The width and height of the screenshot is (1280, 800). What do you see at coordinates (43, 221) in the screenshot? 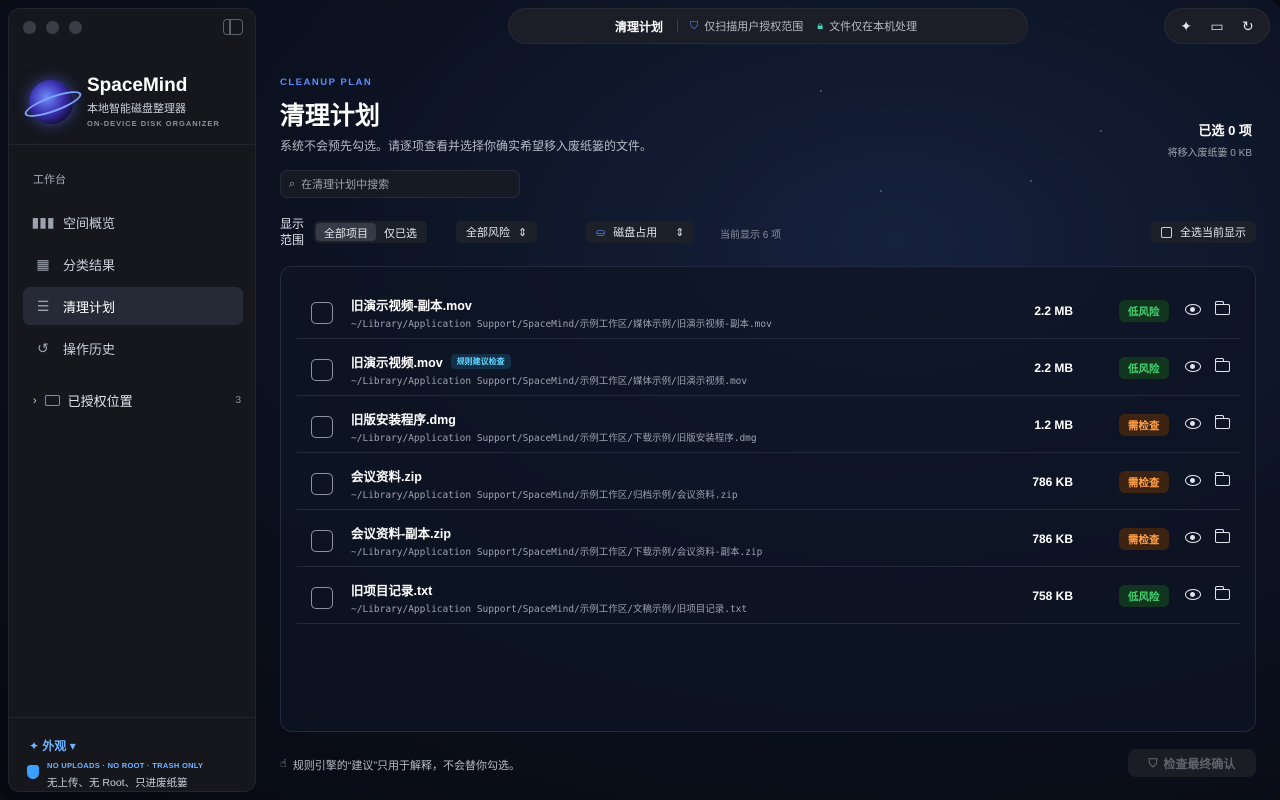
I see `bar-chart-icon: ▮▮▮` at bounding box center [43, 221].